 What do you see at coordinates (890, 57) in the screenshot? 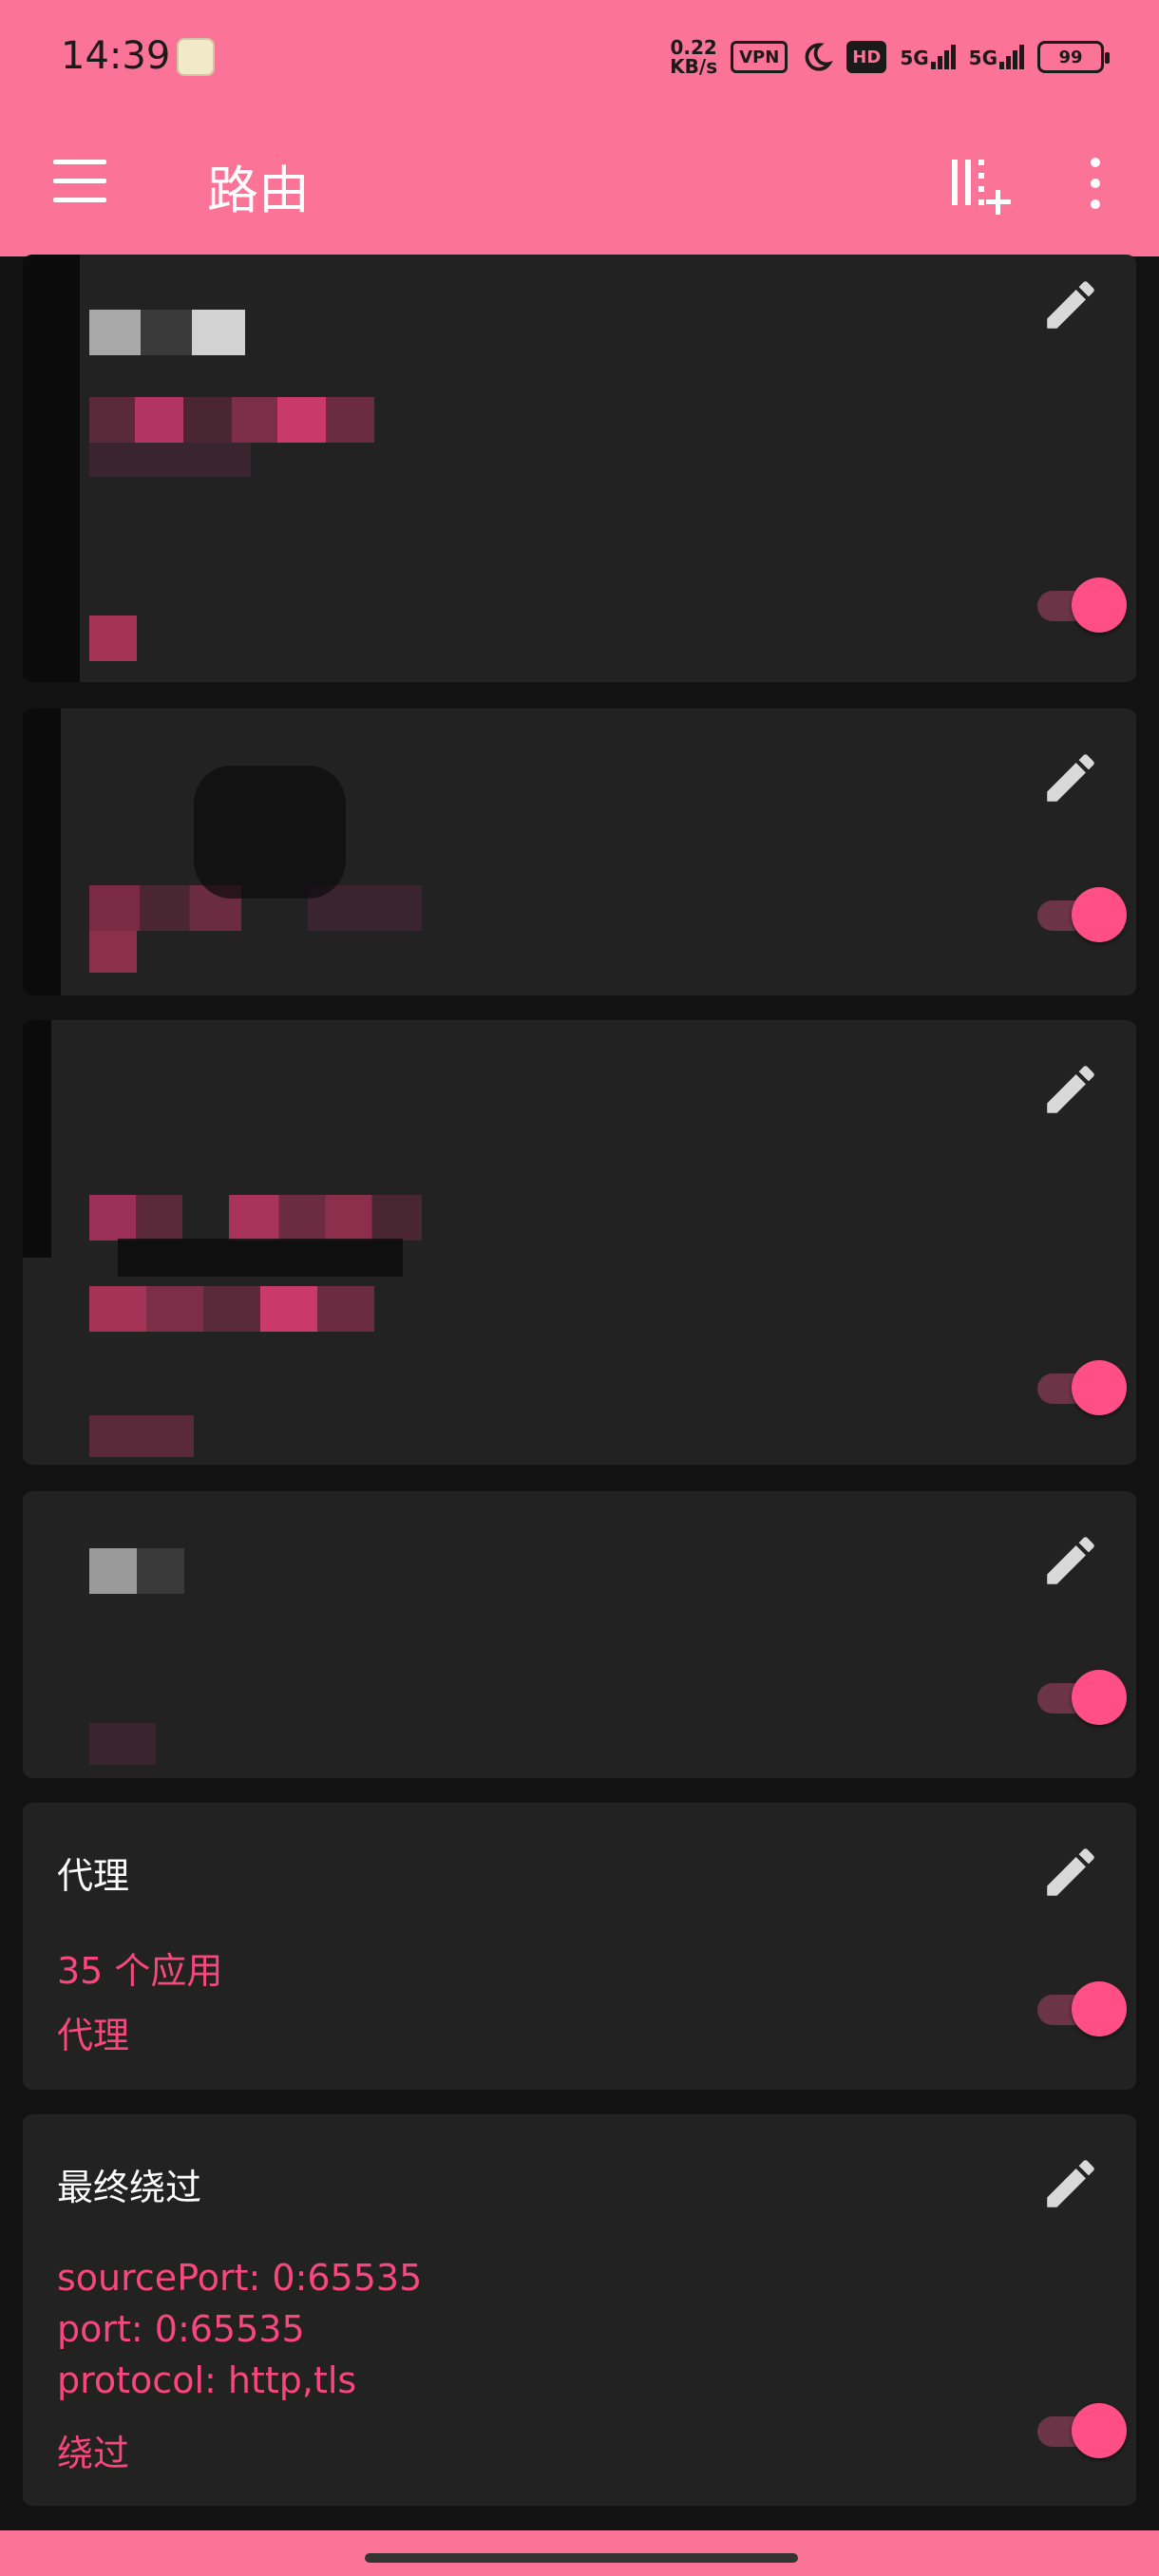
I see `status-indicators: 0.22 KB/s VPN HD 5G 5G 99` at bounding box center [890, 57].